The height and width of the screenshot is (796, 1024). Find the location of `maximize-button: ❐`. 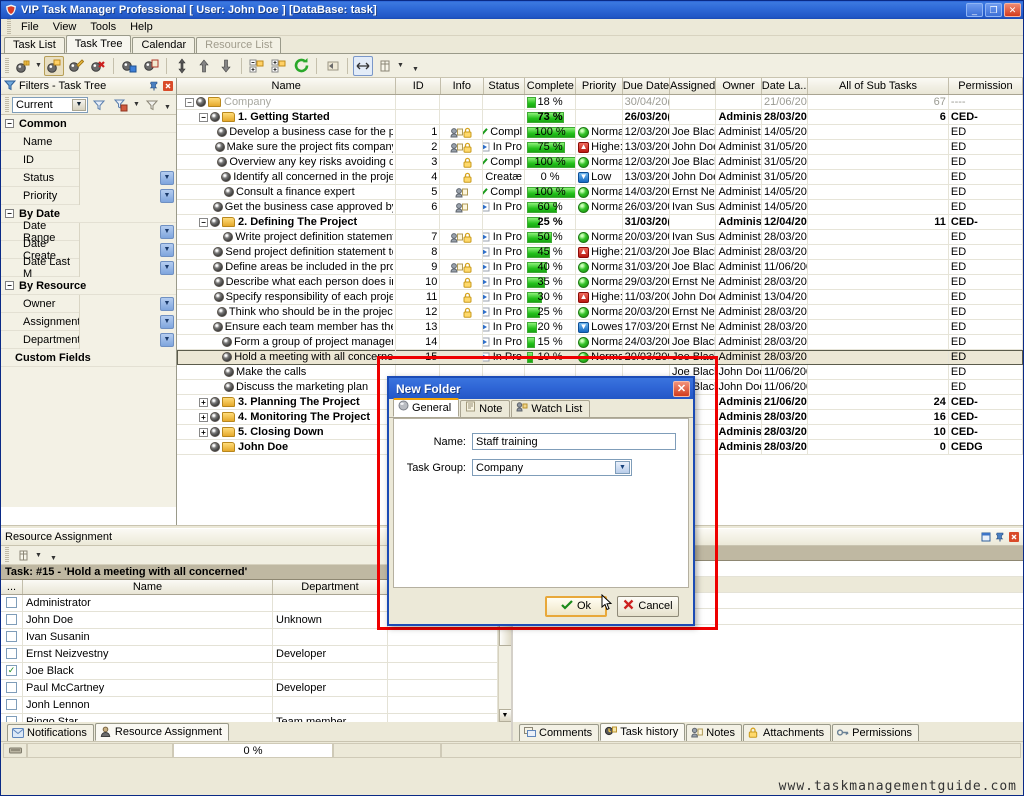

maximize-button: ❐ is located at coordinates (993, 10).